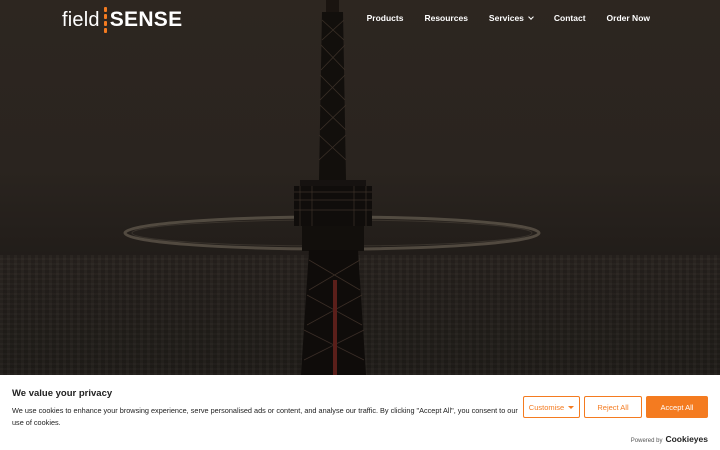 This screenshot has height=450, width=720. What do you see at coordinates (571, 407) in the screenshot?
I see `caret-down-icon` at bounding box center [571, 407].